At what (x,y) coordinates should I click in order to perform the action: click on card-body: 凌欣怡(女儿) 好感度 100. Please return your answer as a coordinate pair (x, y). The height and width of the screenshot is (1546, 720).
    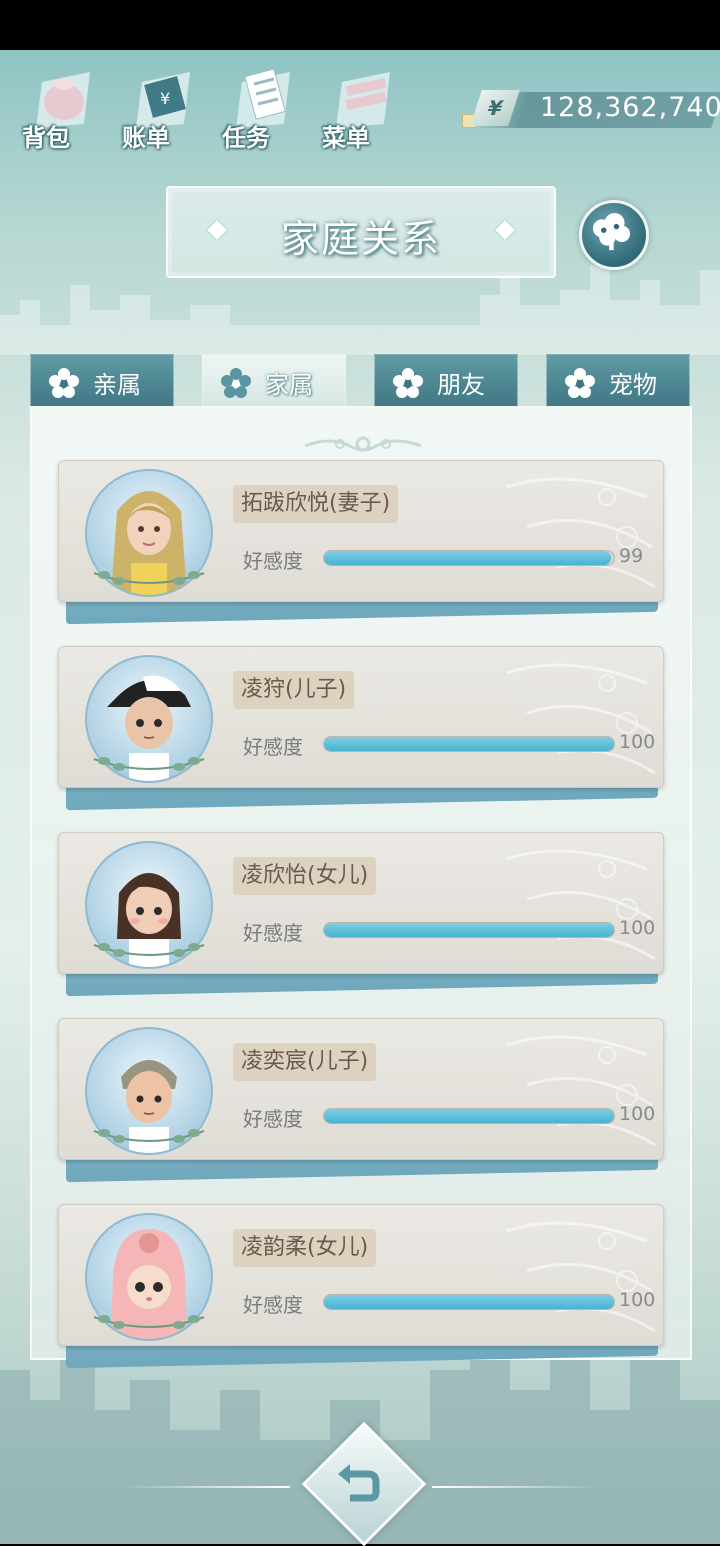
    Looking at the image, I should click on (361, 903).